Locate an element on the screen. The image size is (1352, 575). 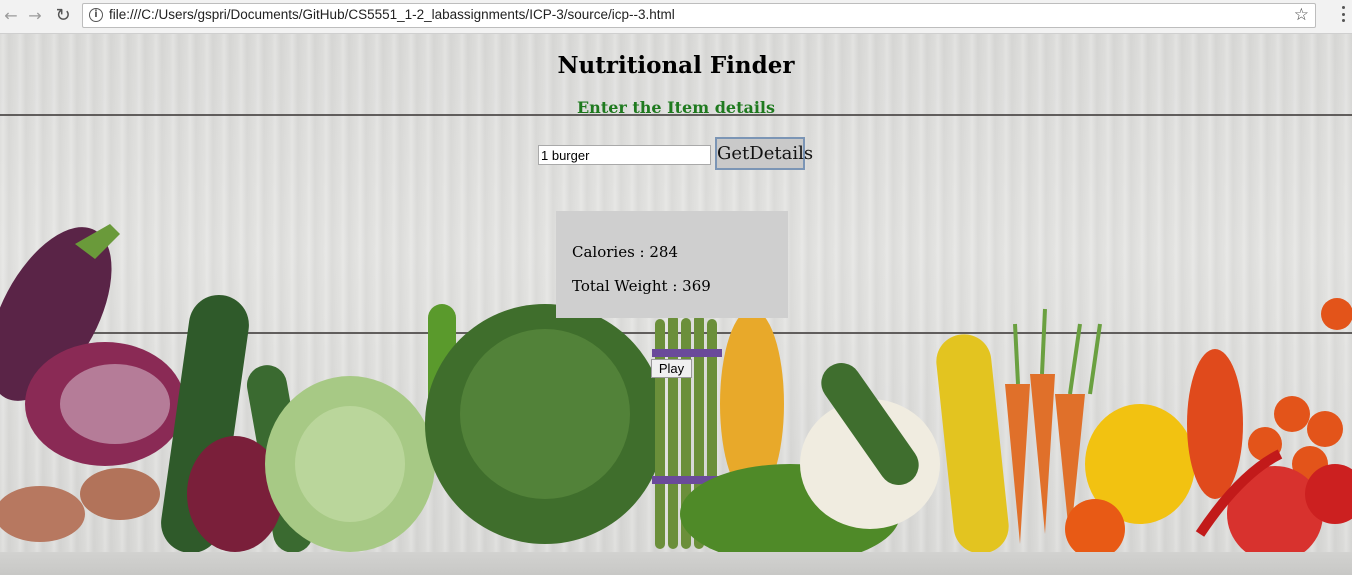
wood-bottom-strip is located at coordinates (676, 563).